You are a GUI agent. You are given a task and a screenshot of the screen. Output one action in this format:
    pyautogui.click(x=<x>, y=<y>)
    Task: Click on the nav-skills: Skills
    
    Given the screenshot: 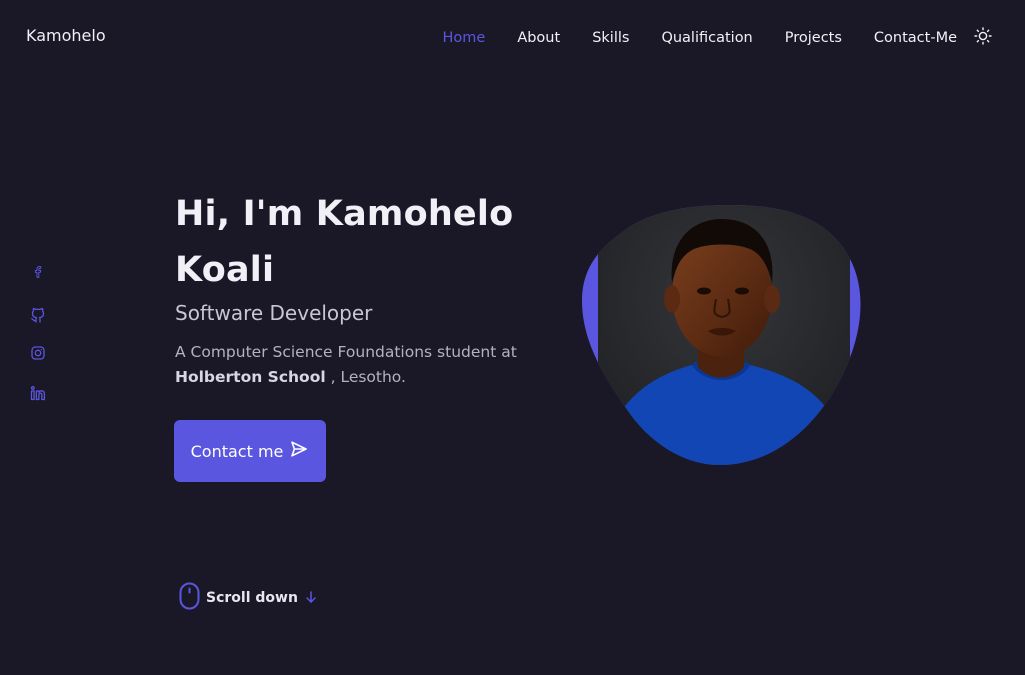 What is the action you would take?
    pyautogui.click(x=610, y=38)
    